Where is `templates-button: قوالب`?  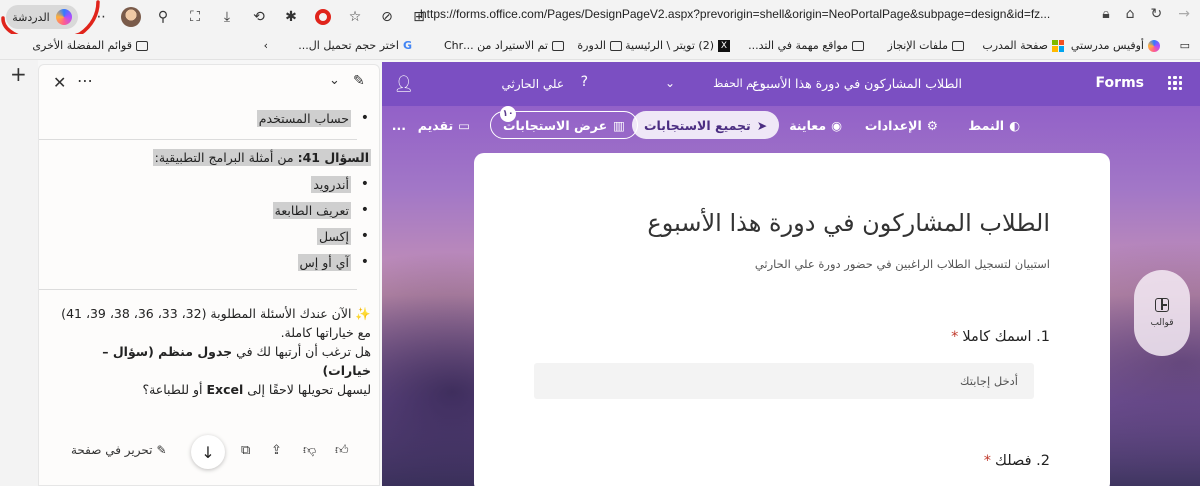
templates-button: قوالب is located at coordinates (1162, 313).